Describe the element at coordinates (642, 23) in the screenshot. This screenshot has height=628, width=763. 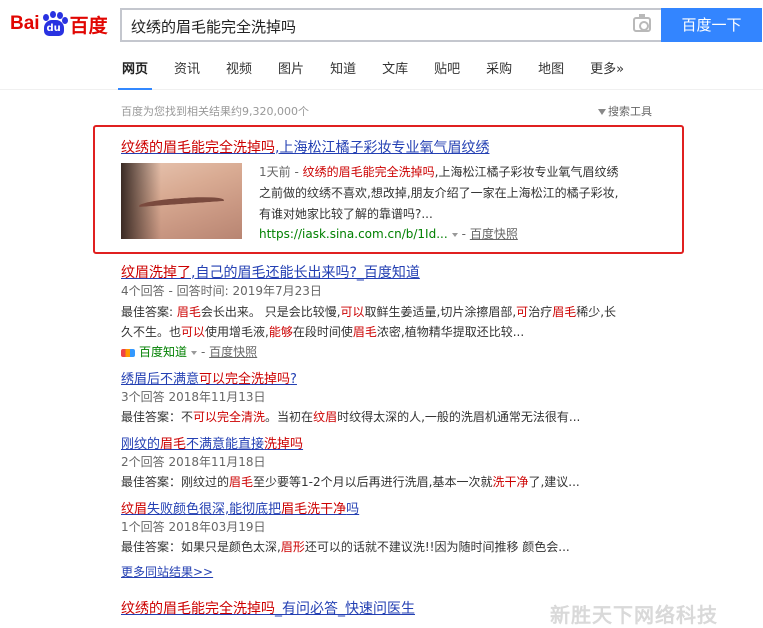
I see `camera-icon` at that location.